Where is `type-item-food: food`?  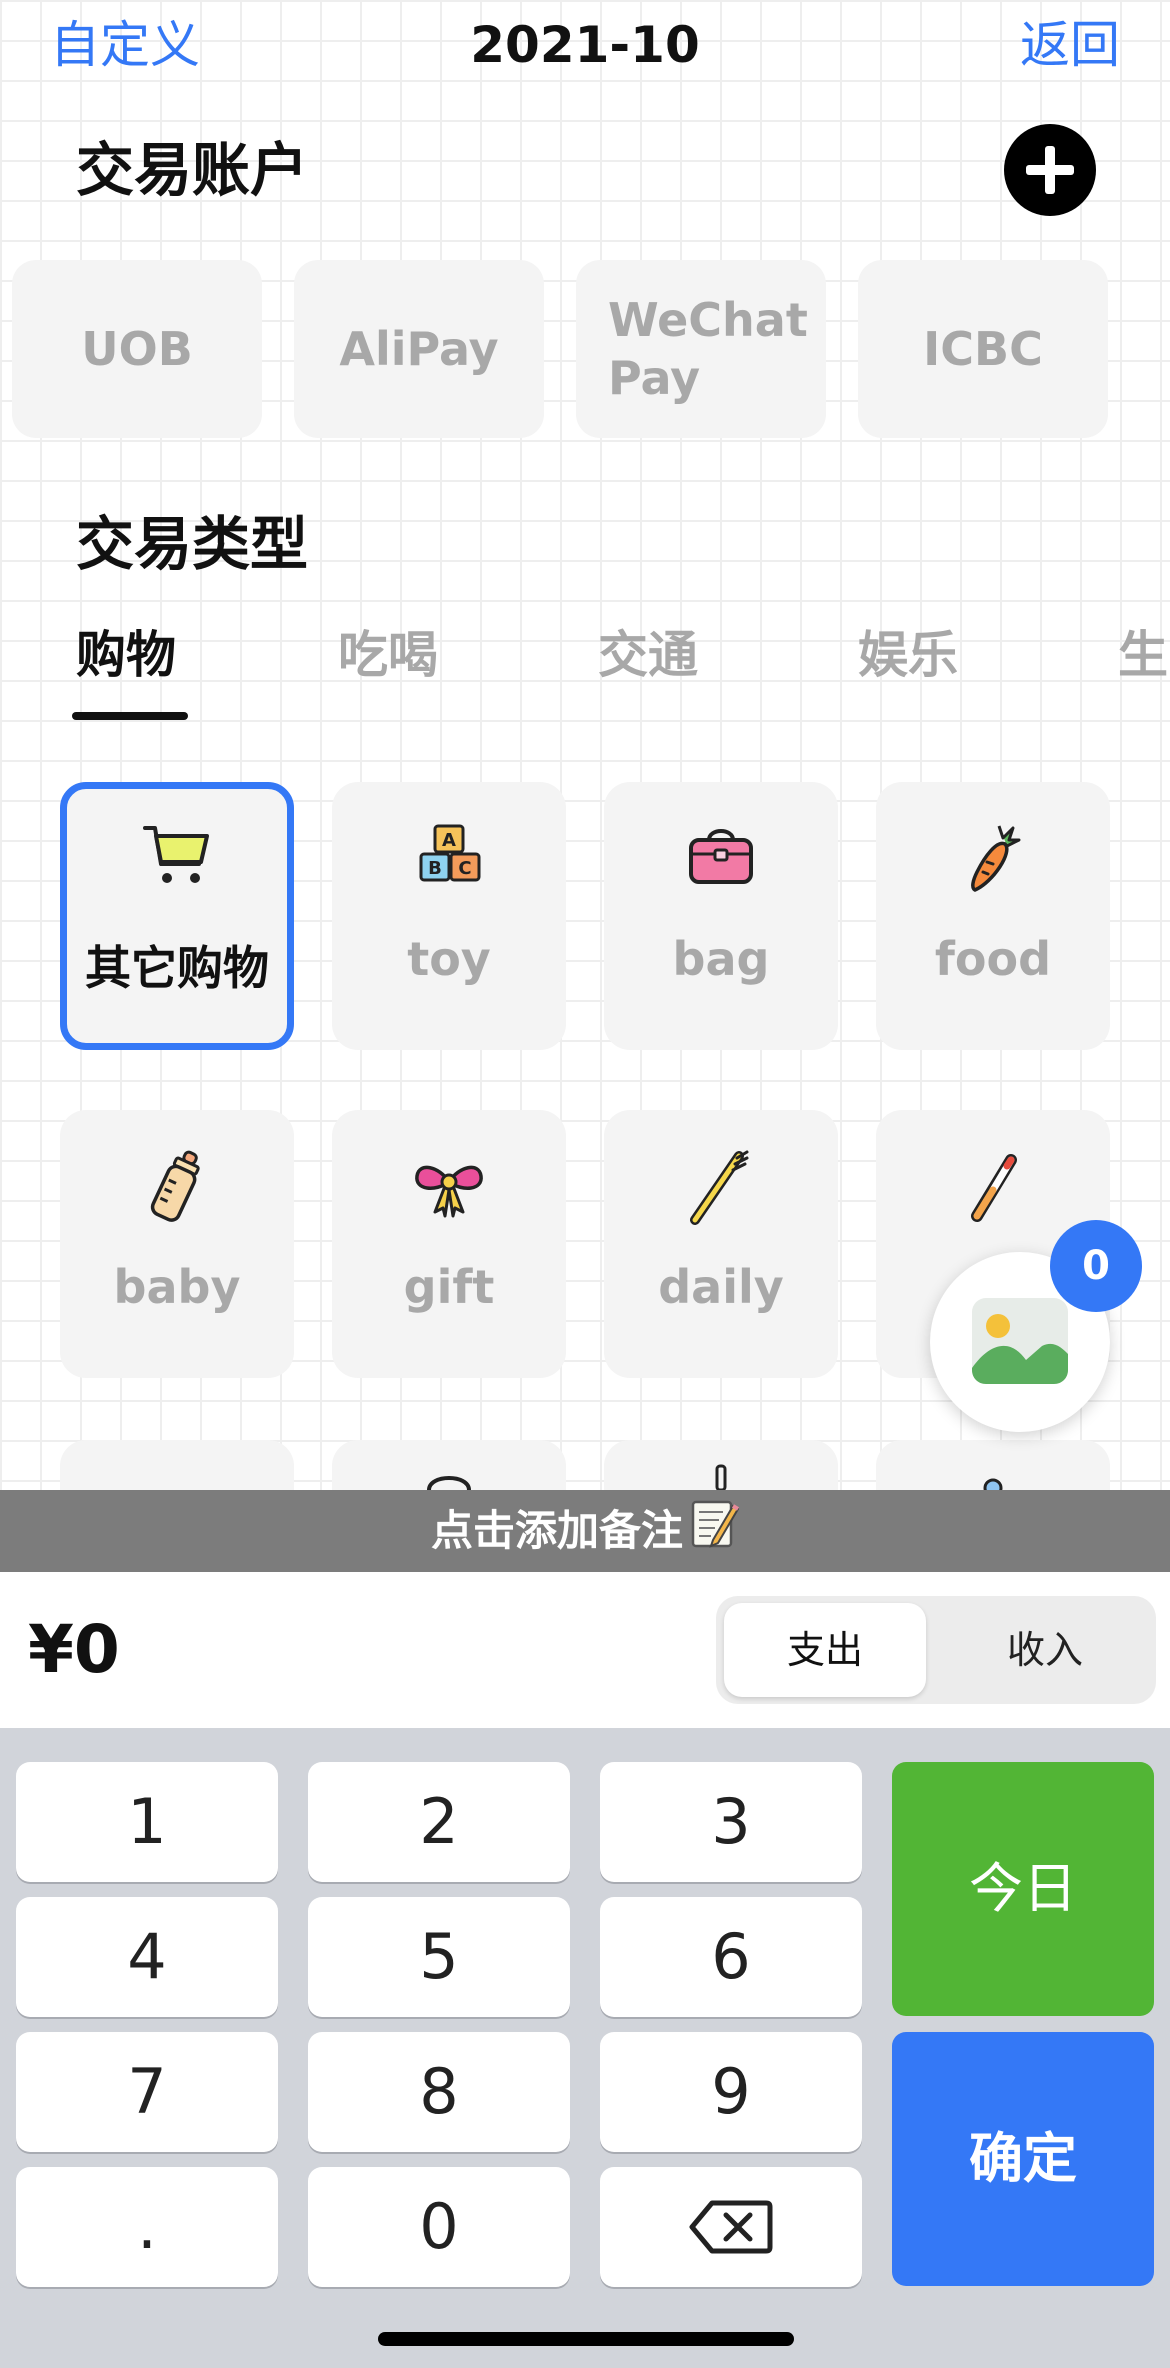 type-item-food: food is located at coordinates (993, 916).